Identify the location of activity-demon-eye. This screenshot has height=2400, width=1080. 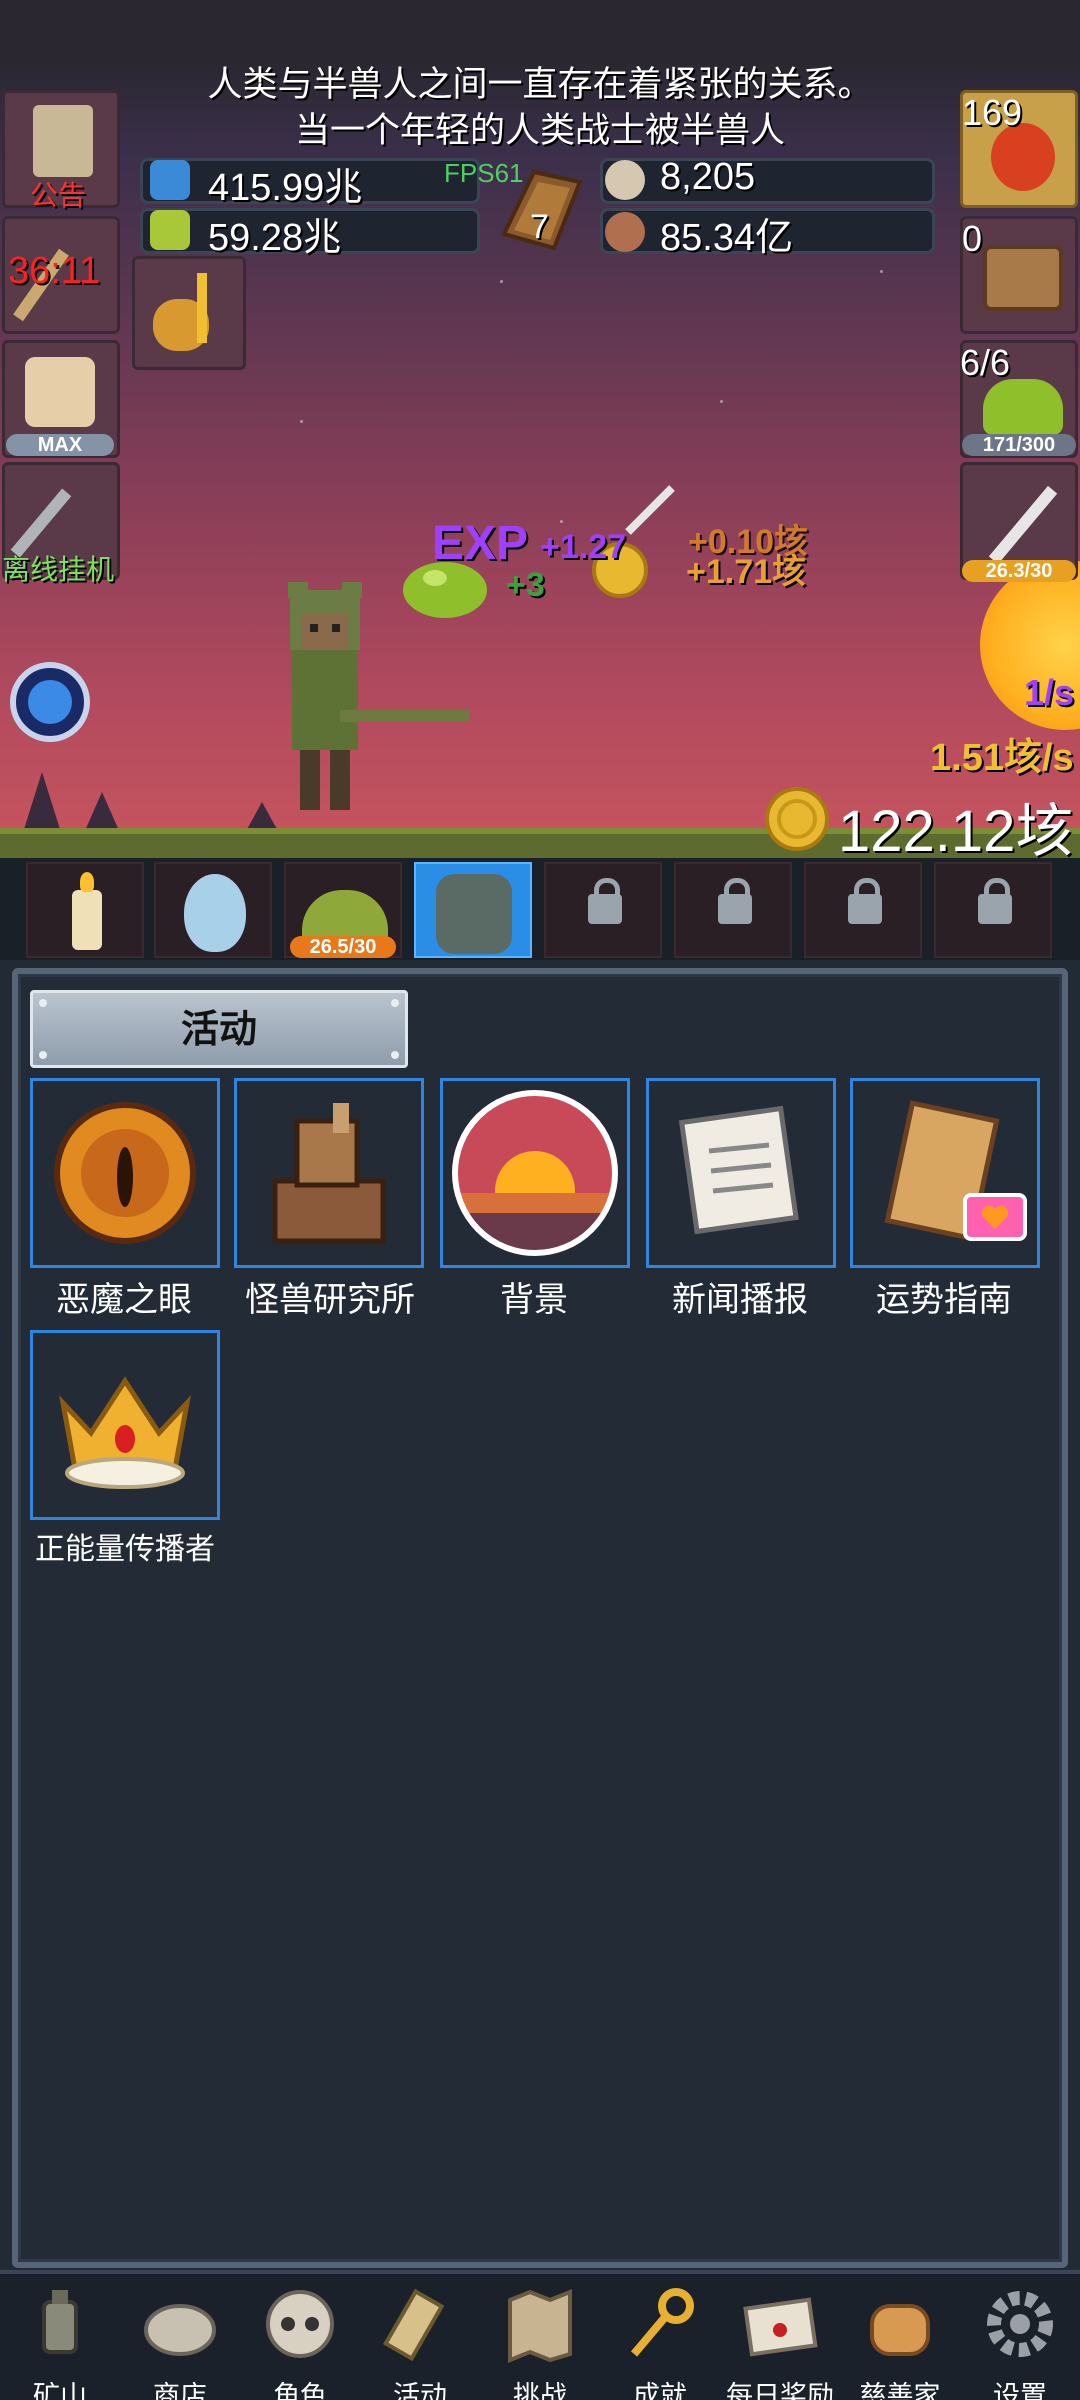
(125, 1173).